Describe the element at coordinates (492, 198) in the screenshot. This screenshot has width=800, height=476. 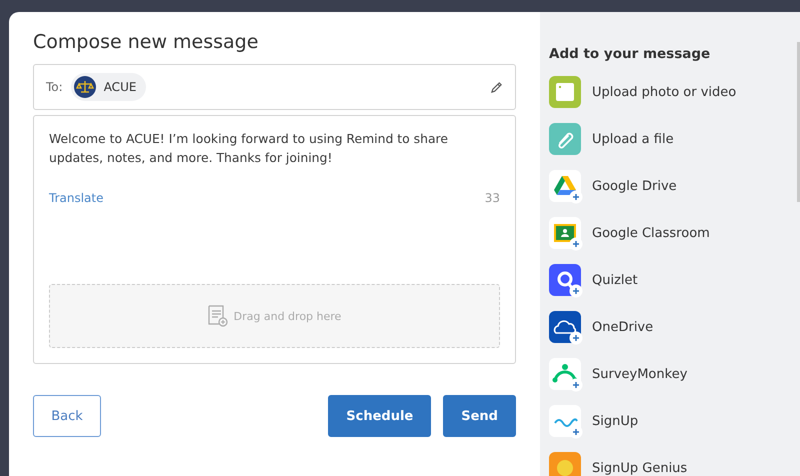
I see `character-count: 33` at that location.